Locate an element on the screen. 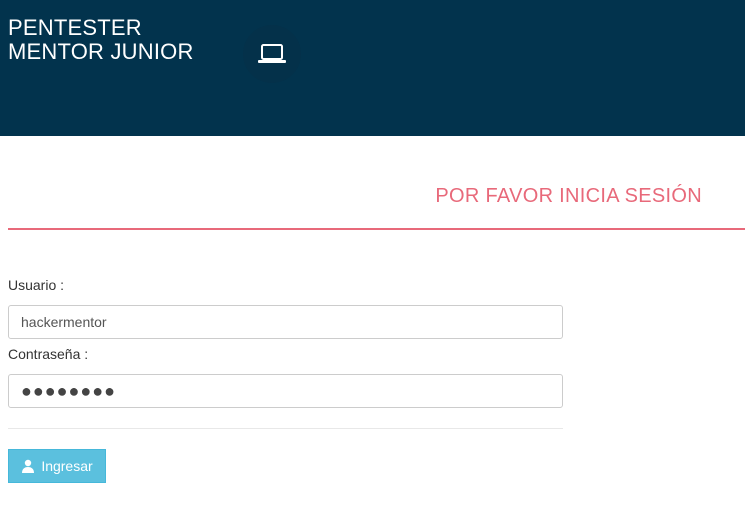 The image size is (745, 516). login-title: POR FAVOR INICIA SESIÓN is located at coordinates (568, 196).